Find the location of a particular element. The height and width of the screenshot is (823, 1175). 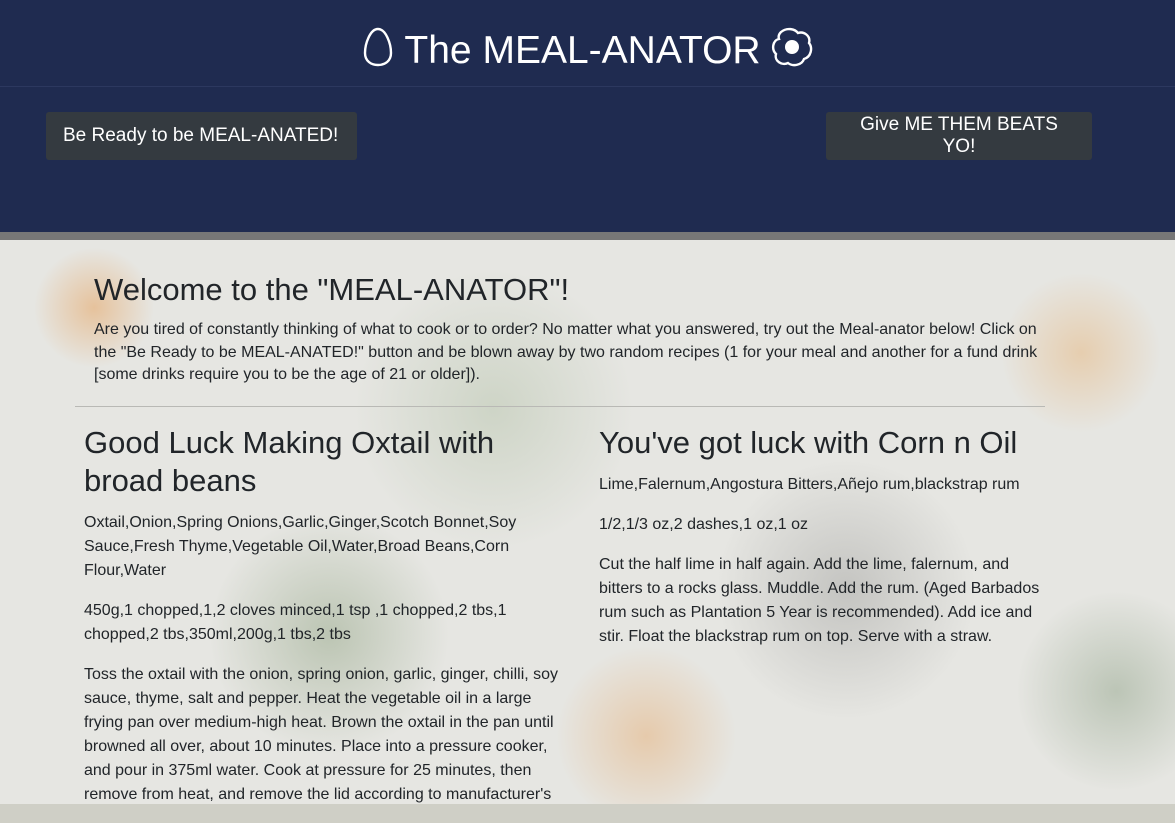

header-bottom-band is located at coordinates (587, 236).